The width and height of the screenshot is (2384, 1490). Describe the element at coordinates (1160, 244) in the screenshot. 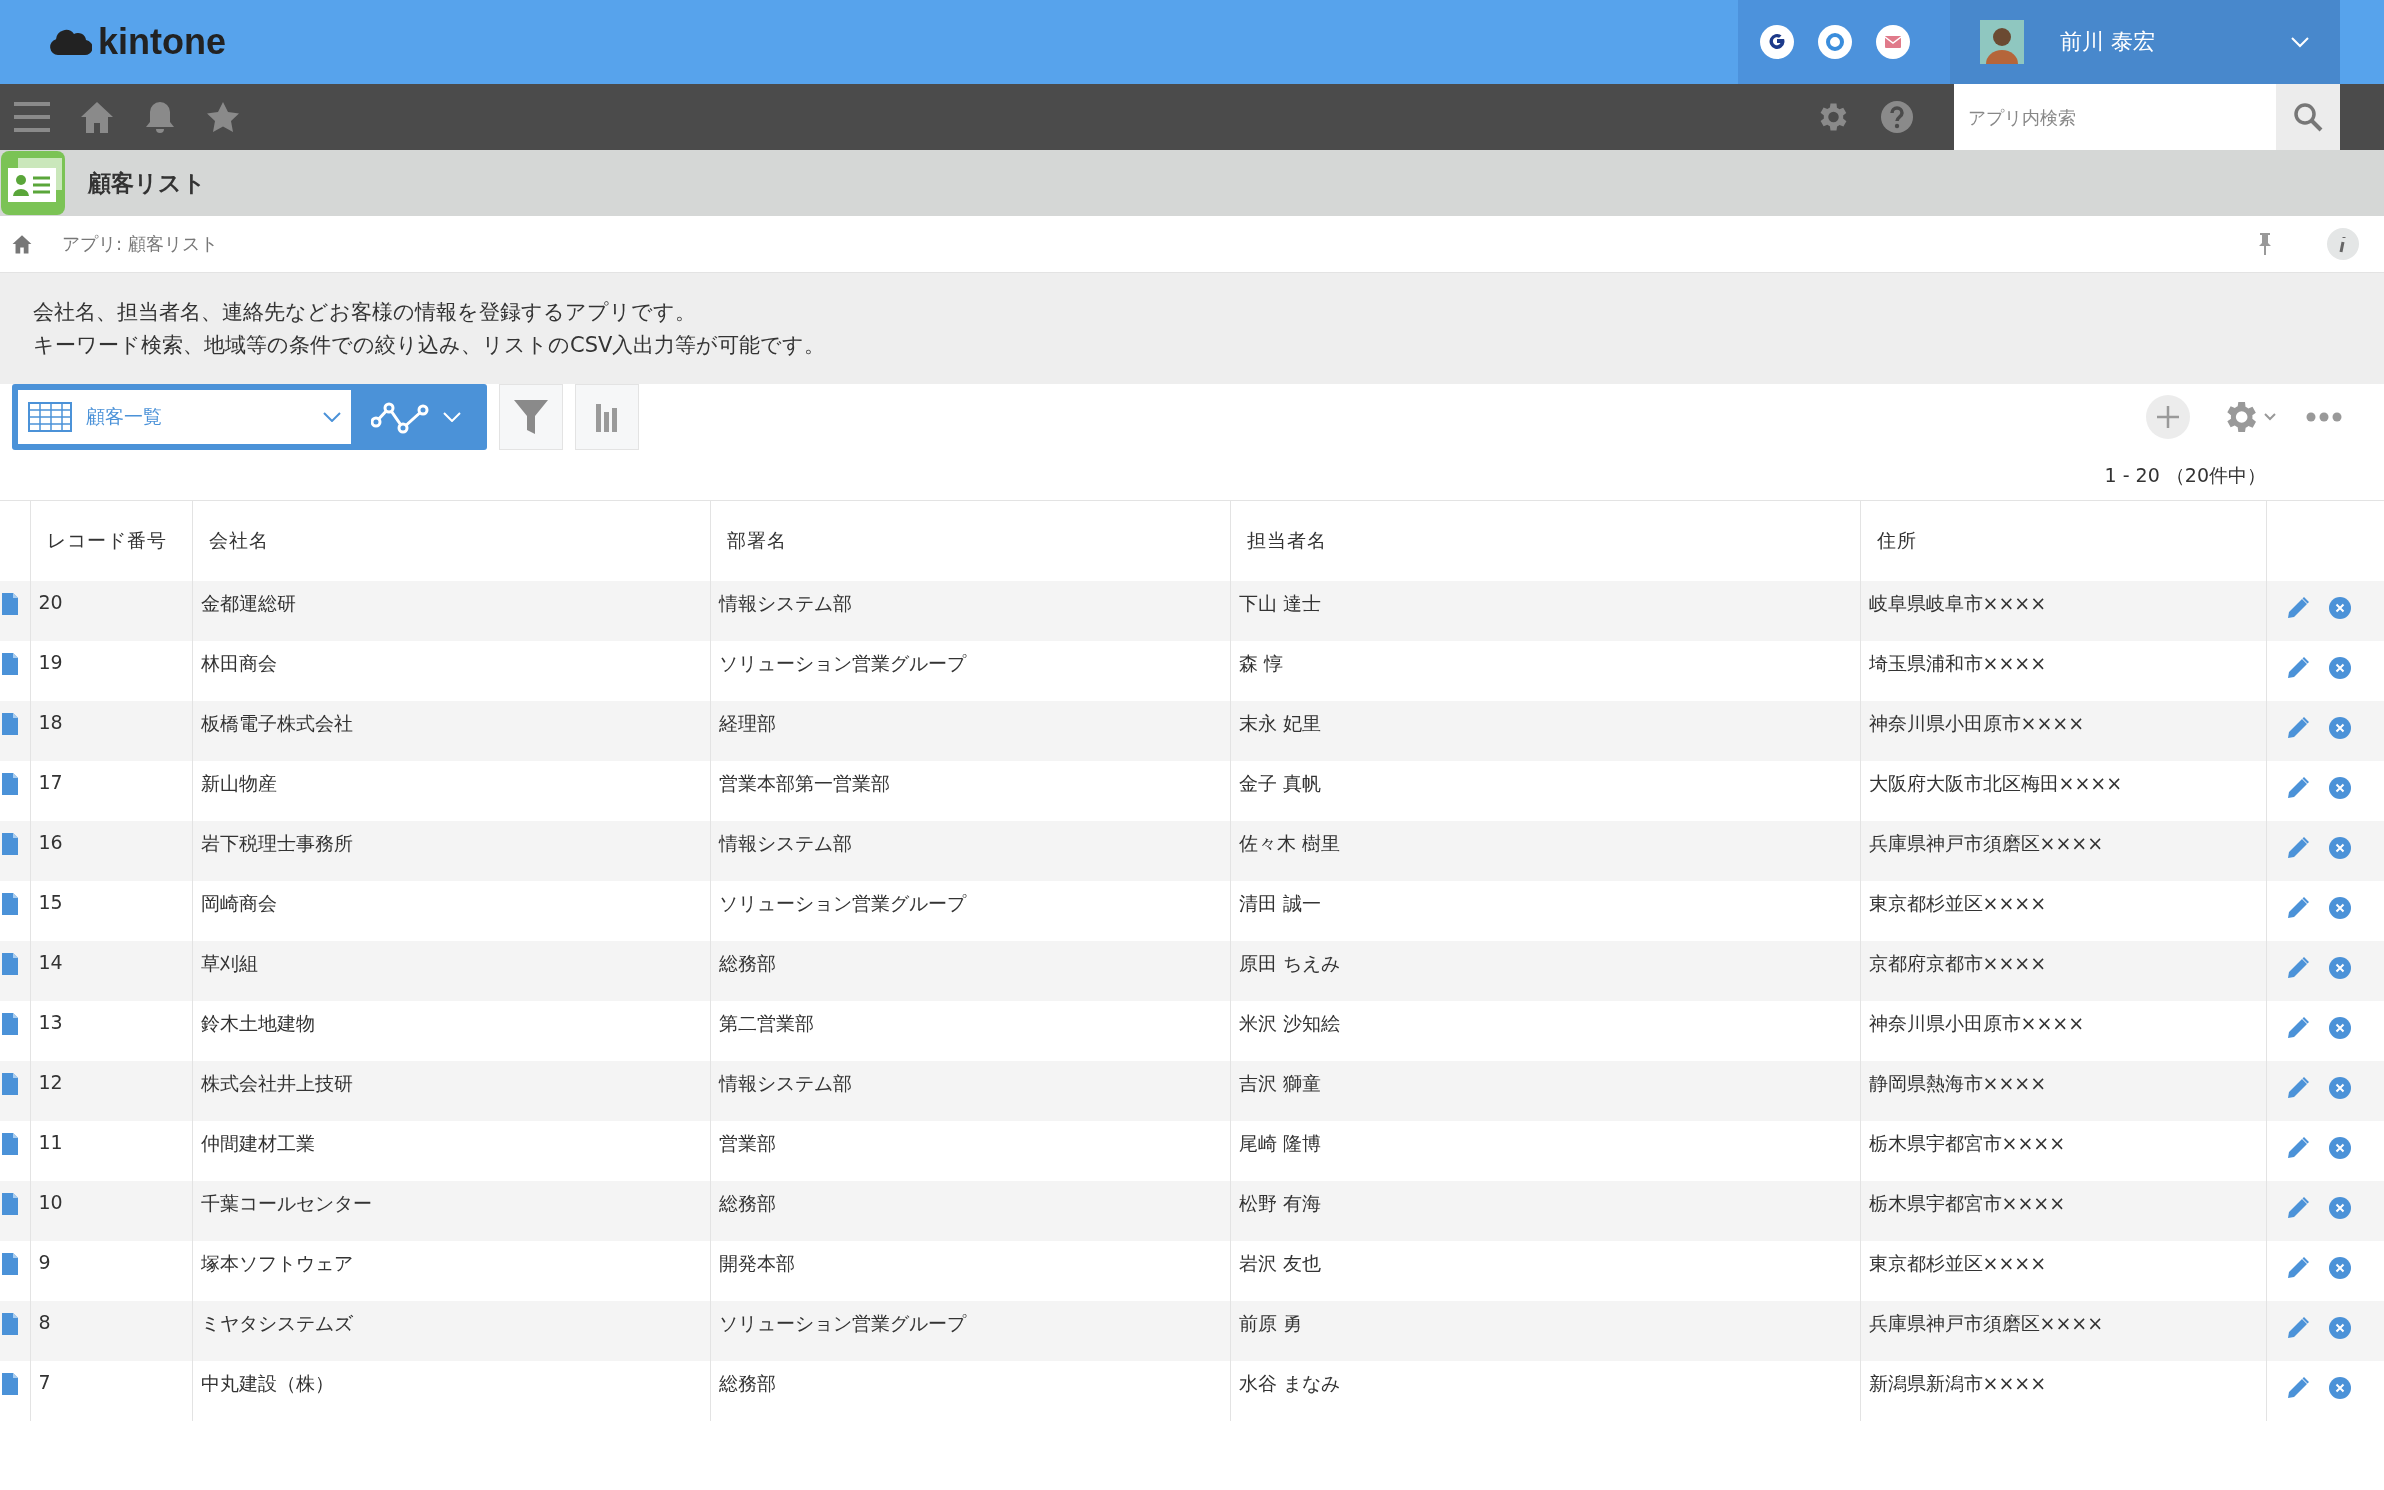

I see `breadcrumb-link: アプリ: 顧客リスト` at that location.